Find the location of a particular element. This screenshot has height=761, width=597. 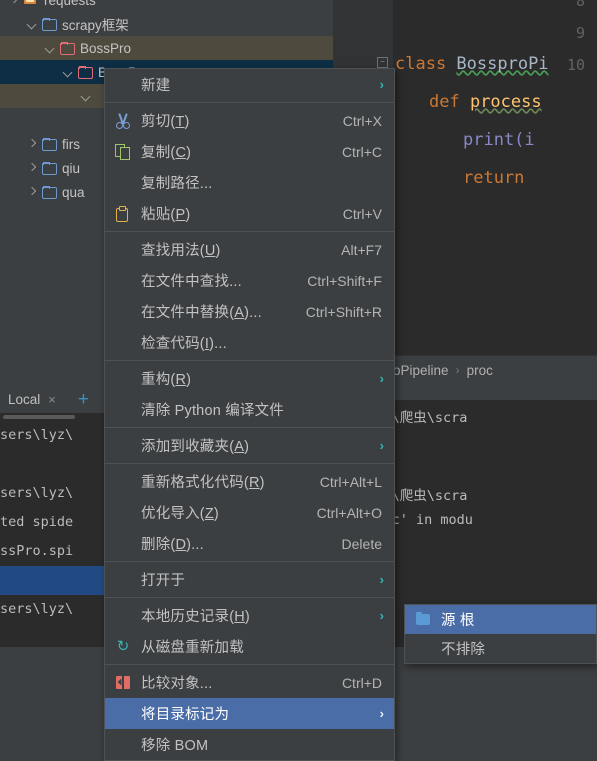

menu-item-label: 查找用法(U) is located at coordinates (181, 251).